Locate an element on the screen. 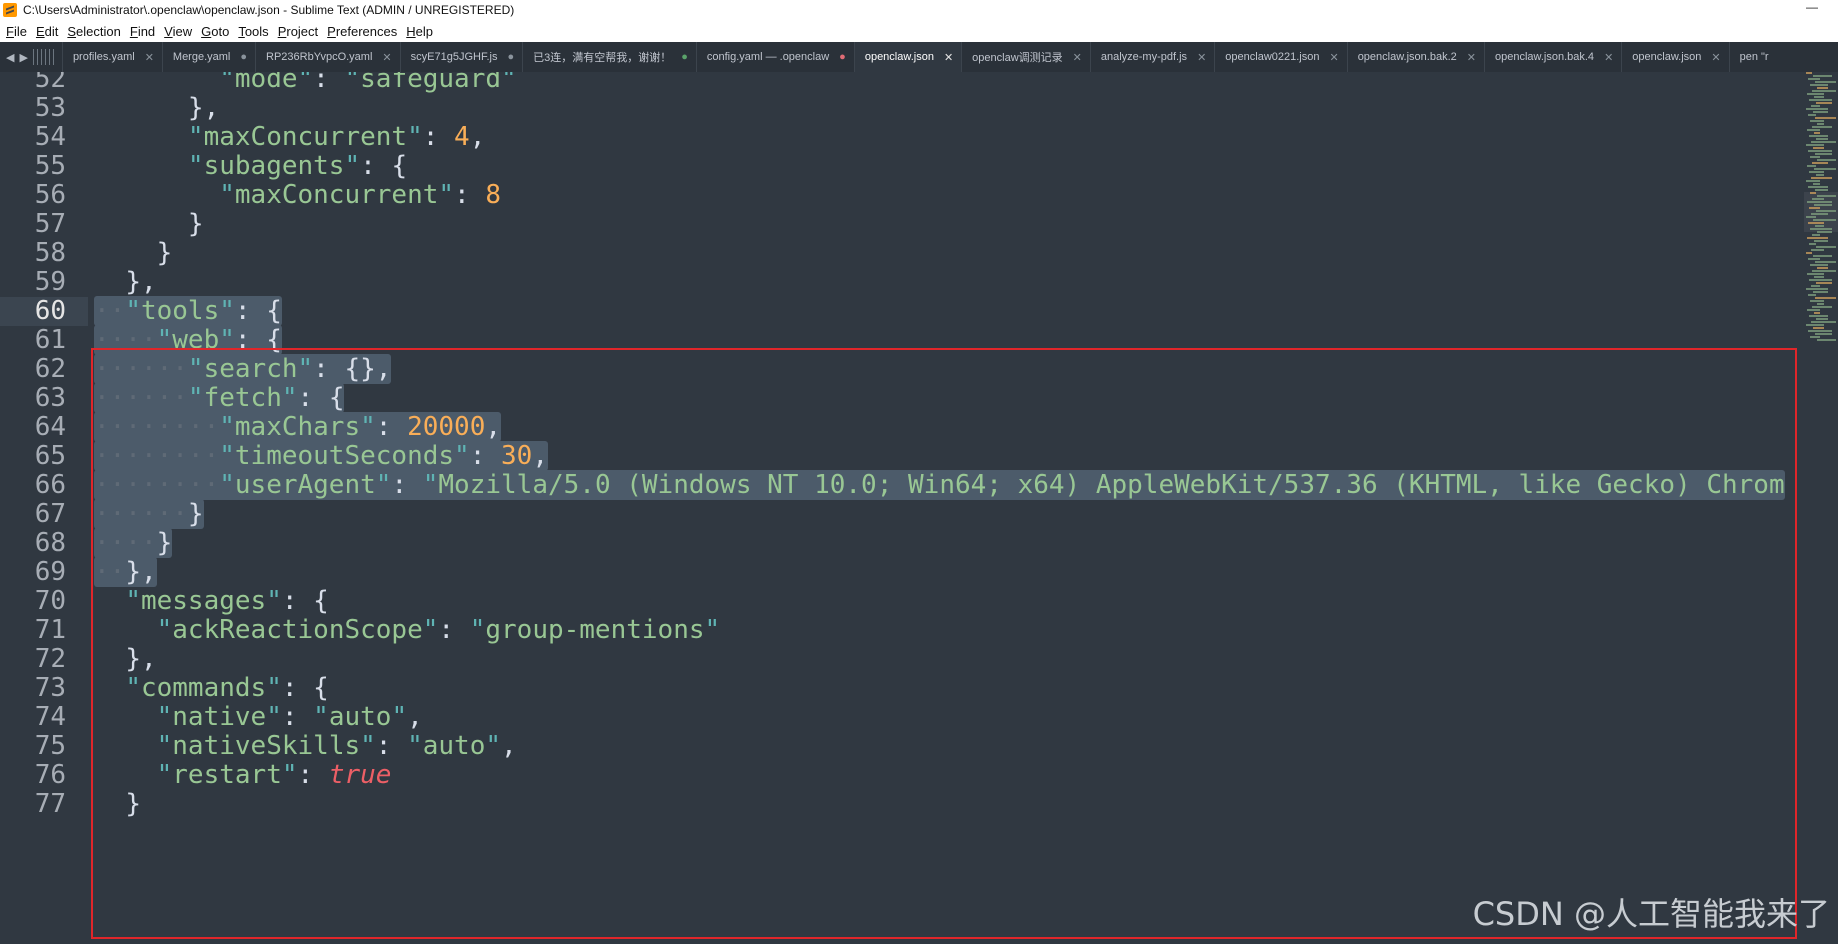 This screenshot has height=944, width=1838. tab-active: openclaw.json ✕ is located at coordinates (907, 57).